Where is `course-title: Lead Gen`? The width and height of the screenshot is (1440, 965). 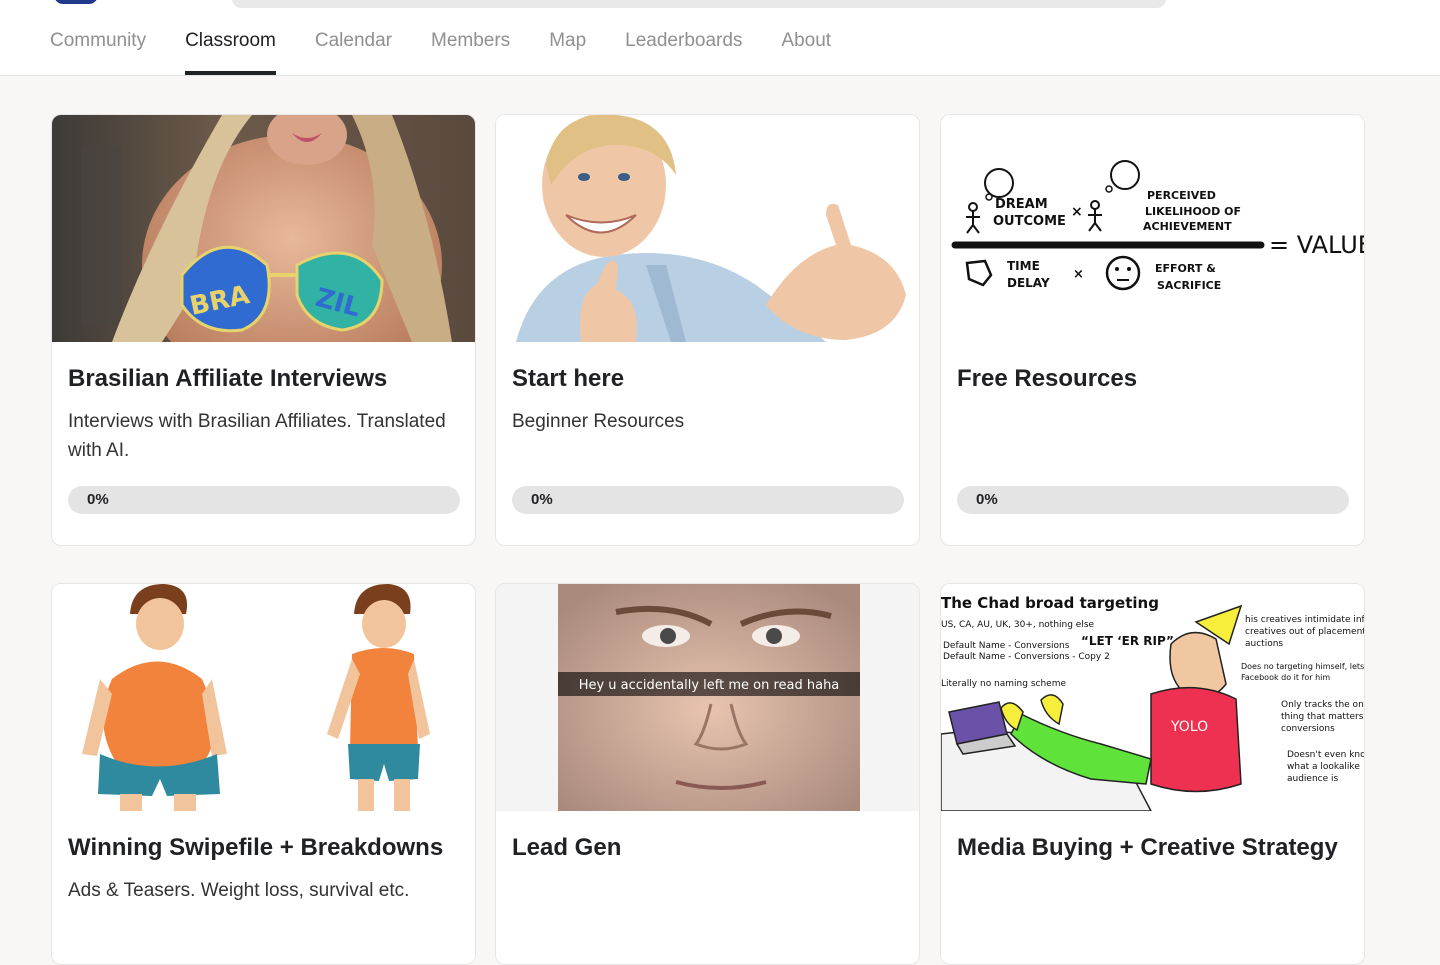
course-title: Lead Gen is located at coordinates (567, 847).